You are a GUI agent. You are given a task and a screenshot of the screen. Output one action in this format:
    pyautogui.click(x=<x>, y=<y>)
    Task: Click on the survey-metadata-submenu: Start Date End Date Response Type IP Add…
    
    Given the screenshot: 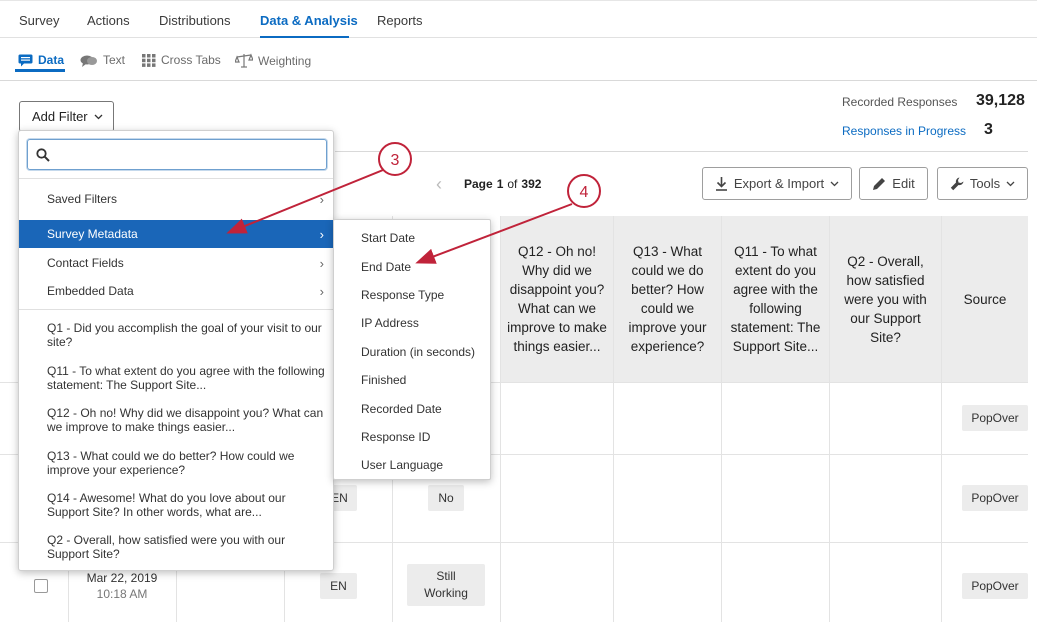 What is the action you would take?
    pyautogui.click(x=412, y=349)
    